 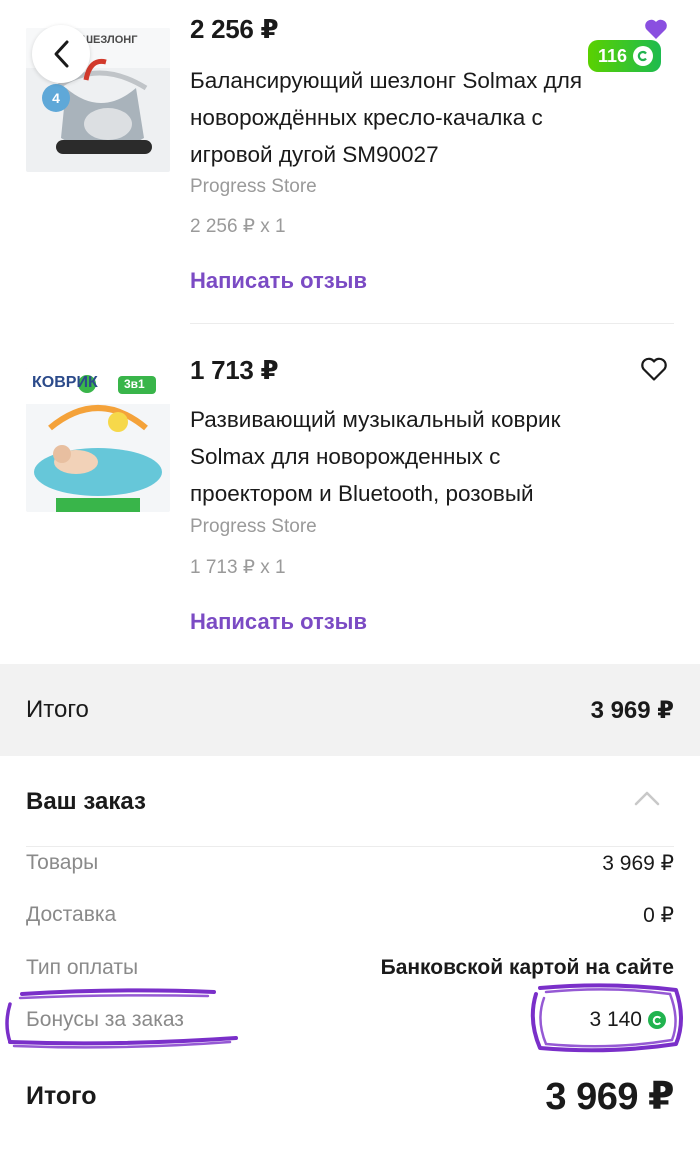 What do you see at coordinates (105, 1019) in the screenshot?
I see `row-label: Бонусы за заказ` at bounding box center [105, 1019].